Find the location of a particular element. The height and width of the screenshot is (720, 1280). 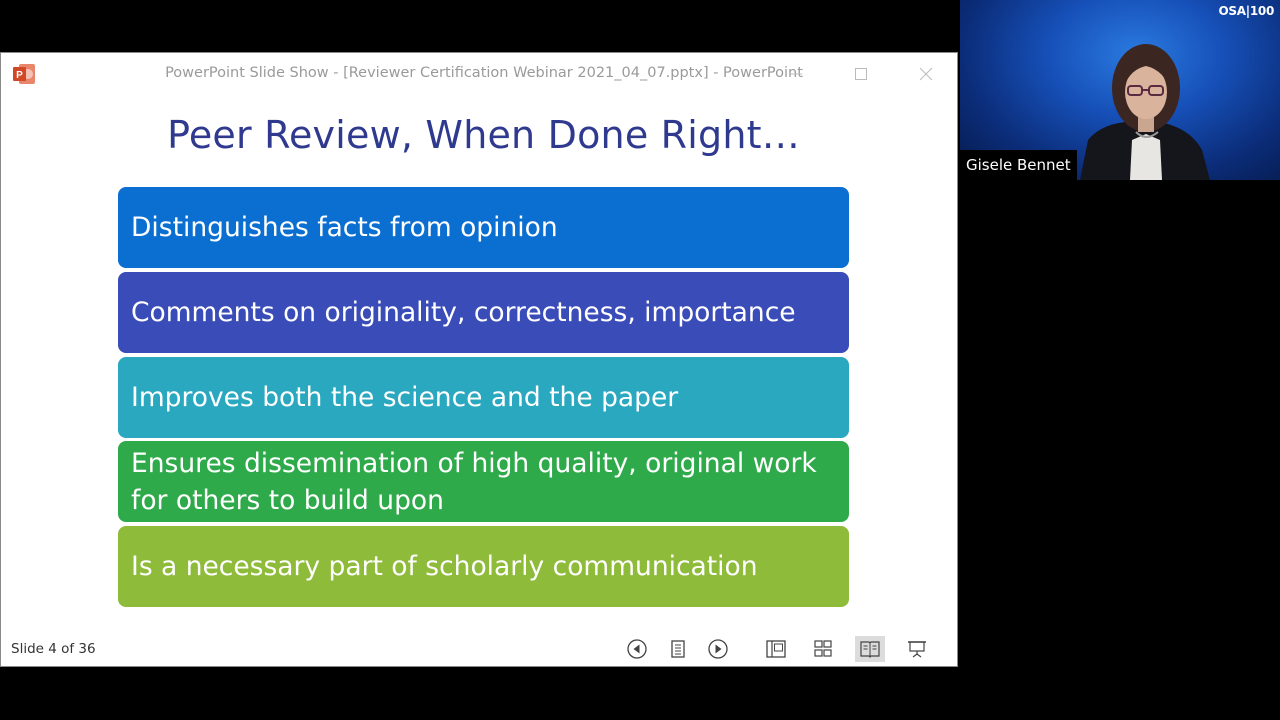

next-slide-icon is located at coordinates (718, 649).